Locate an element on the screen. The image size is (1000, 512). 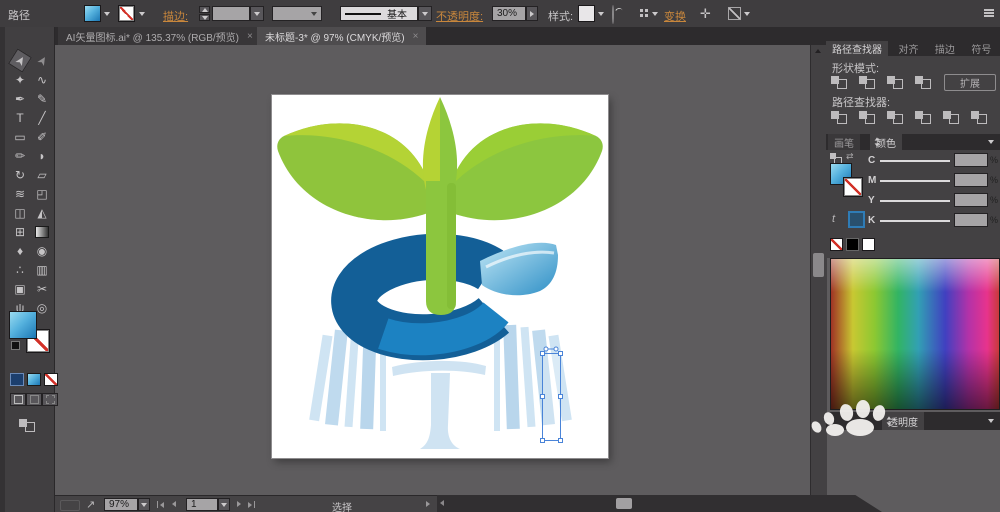
channel-y-slider is located at coordinates (915, 201).